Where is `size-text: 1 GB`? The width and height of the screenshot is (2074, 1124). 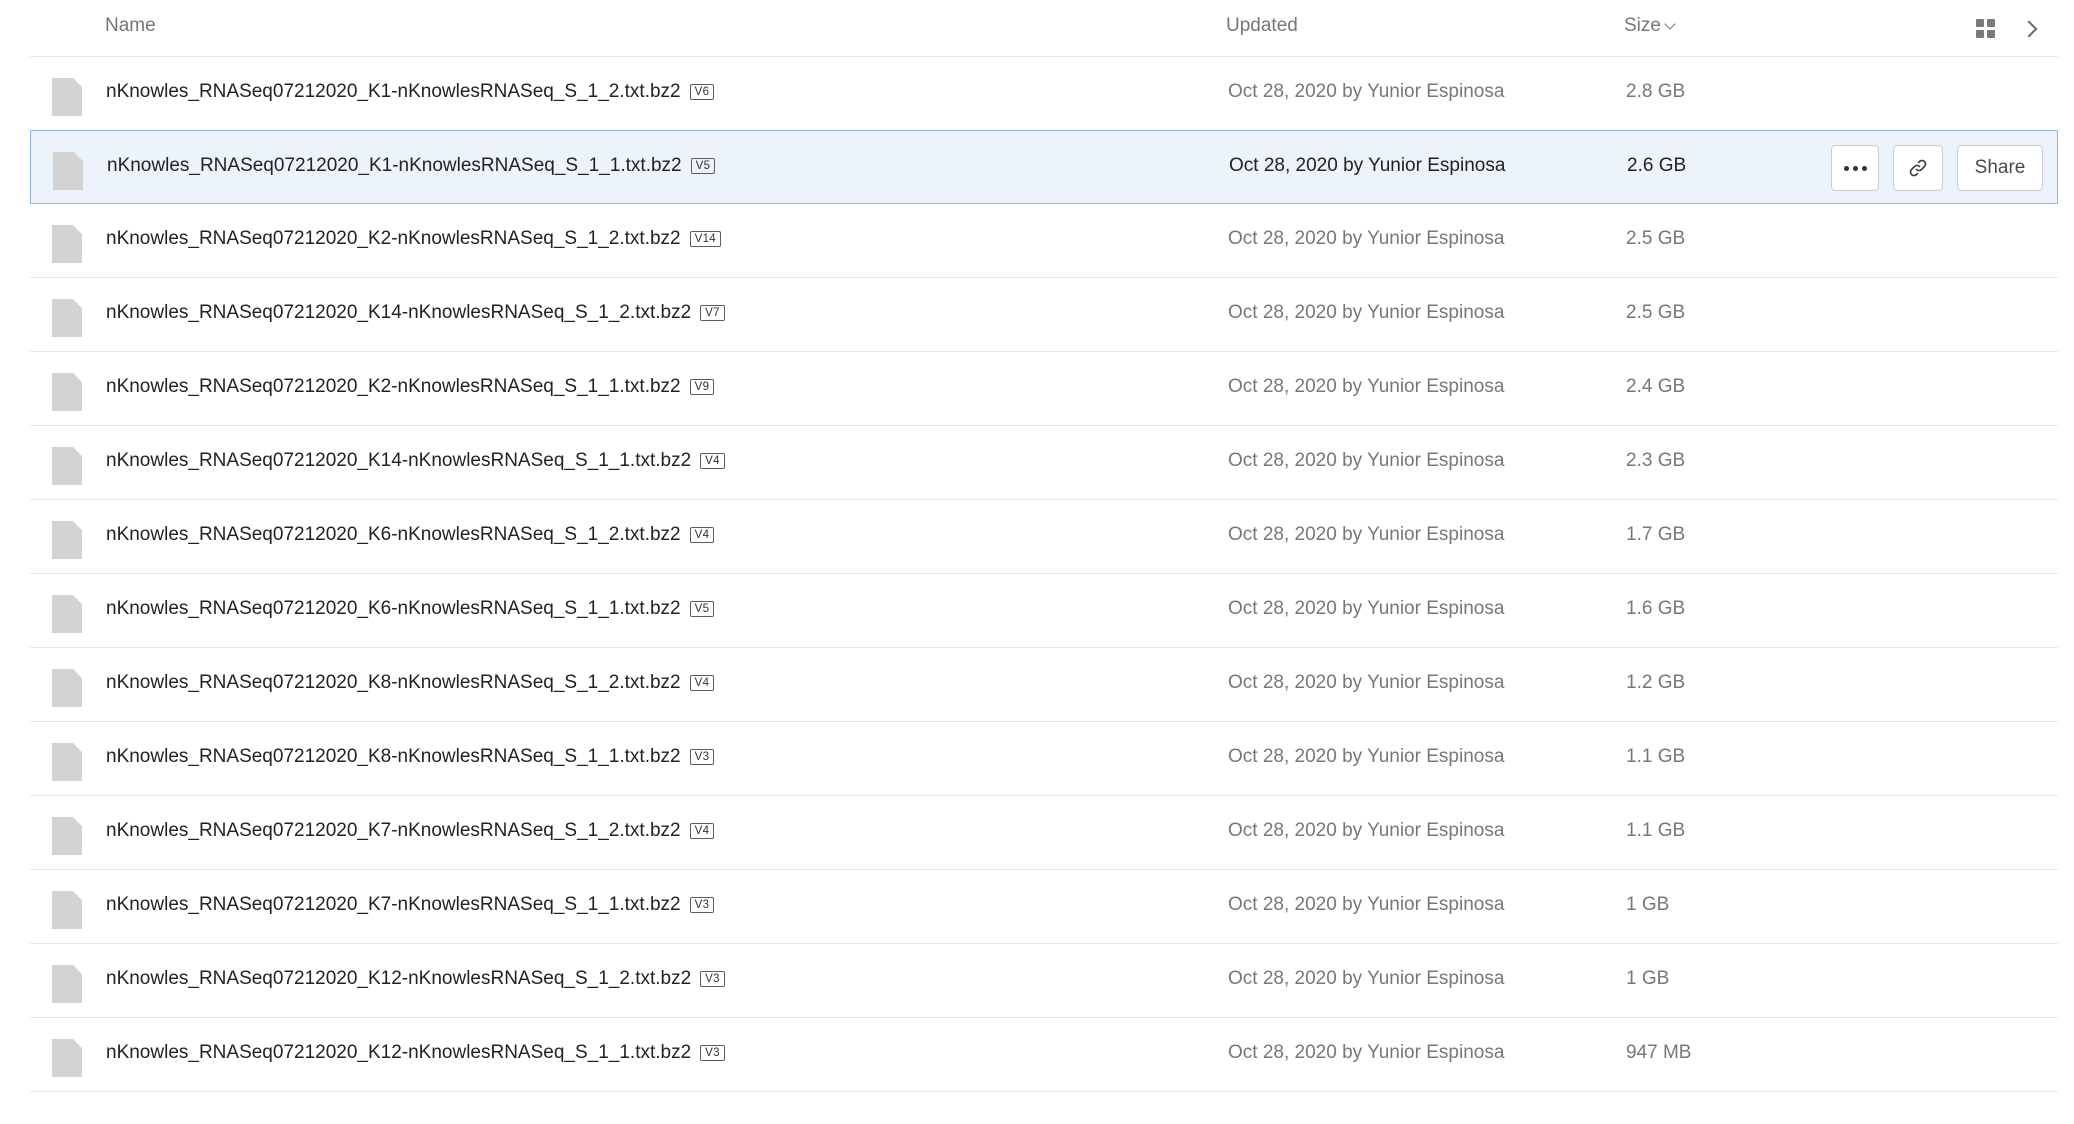 size-text: 1 GB is located at coordinates (1648, 978).